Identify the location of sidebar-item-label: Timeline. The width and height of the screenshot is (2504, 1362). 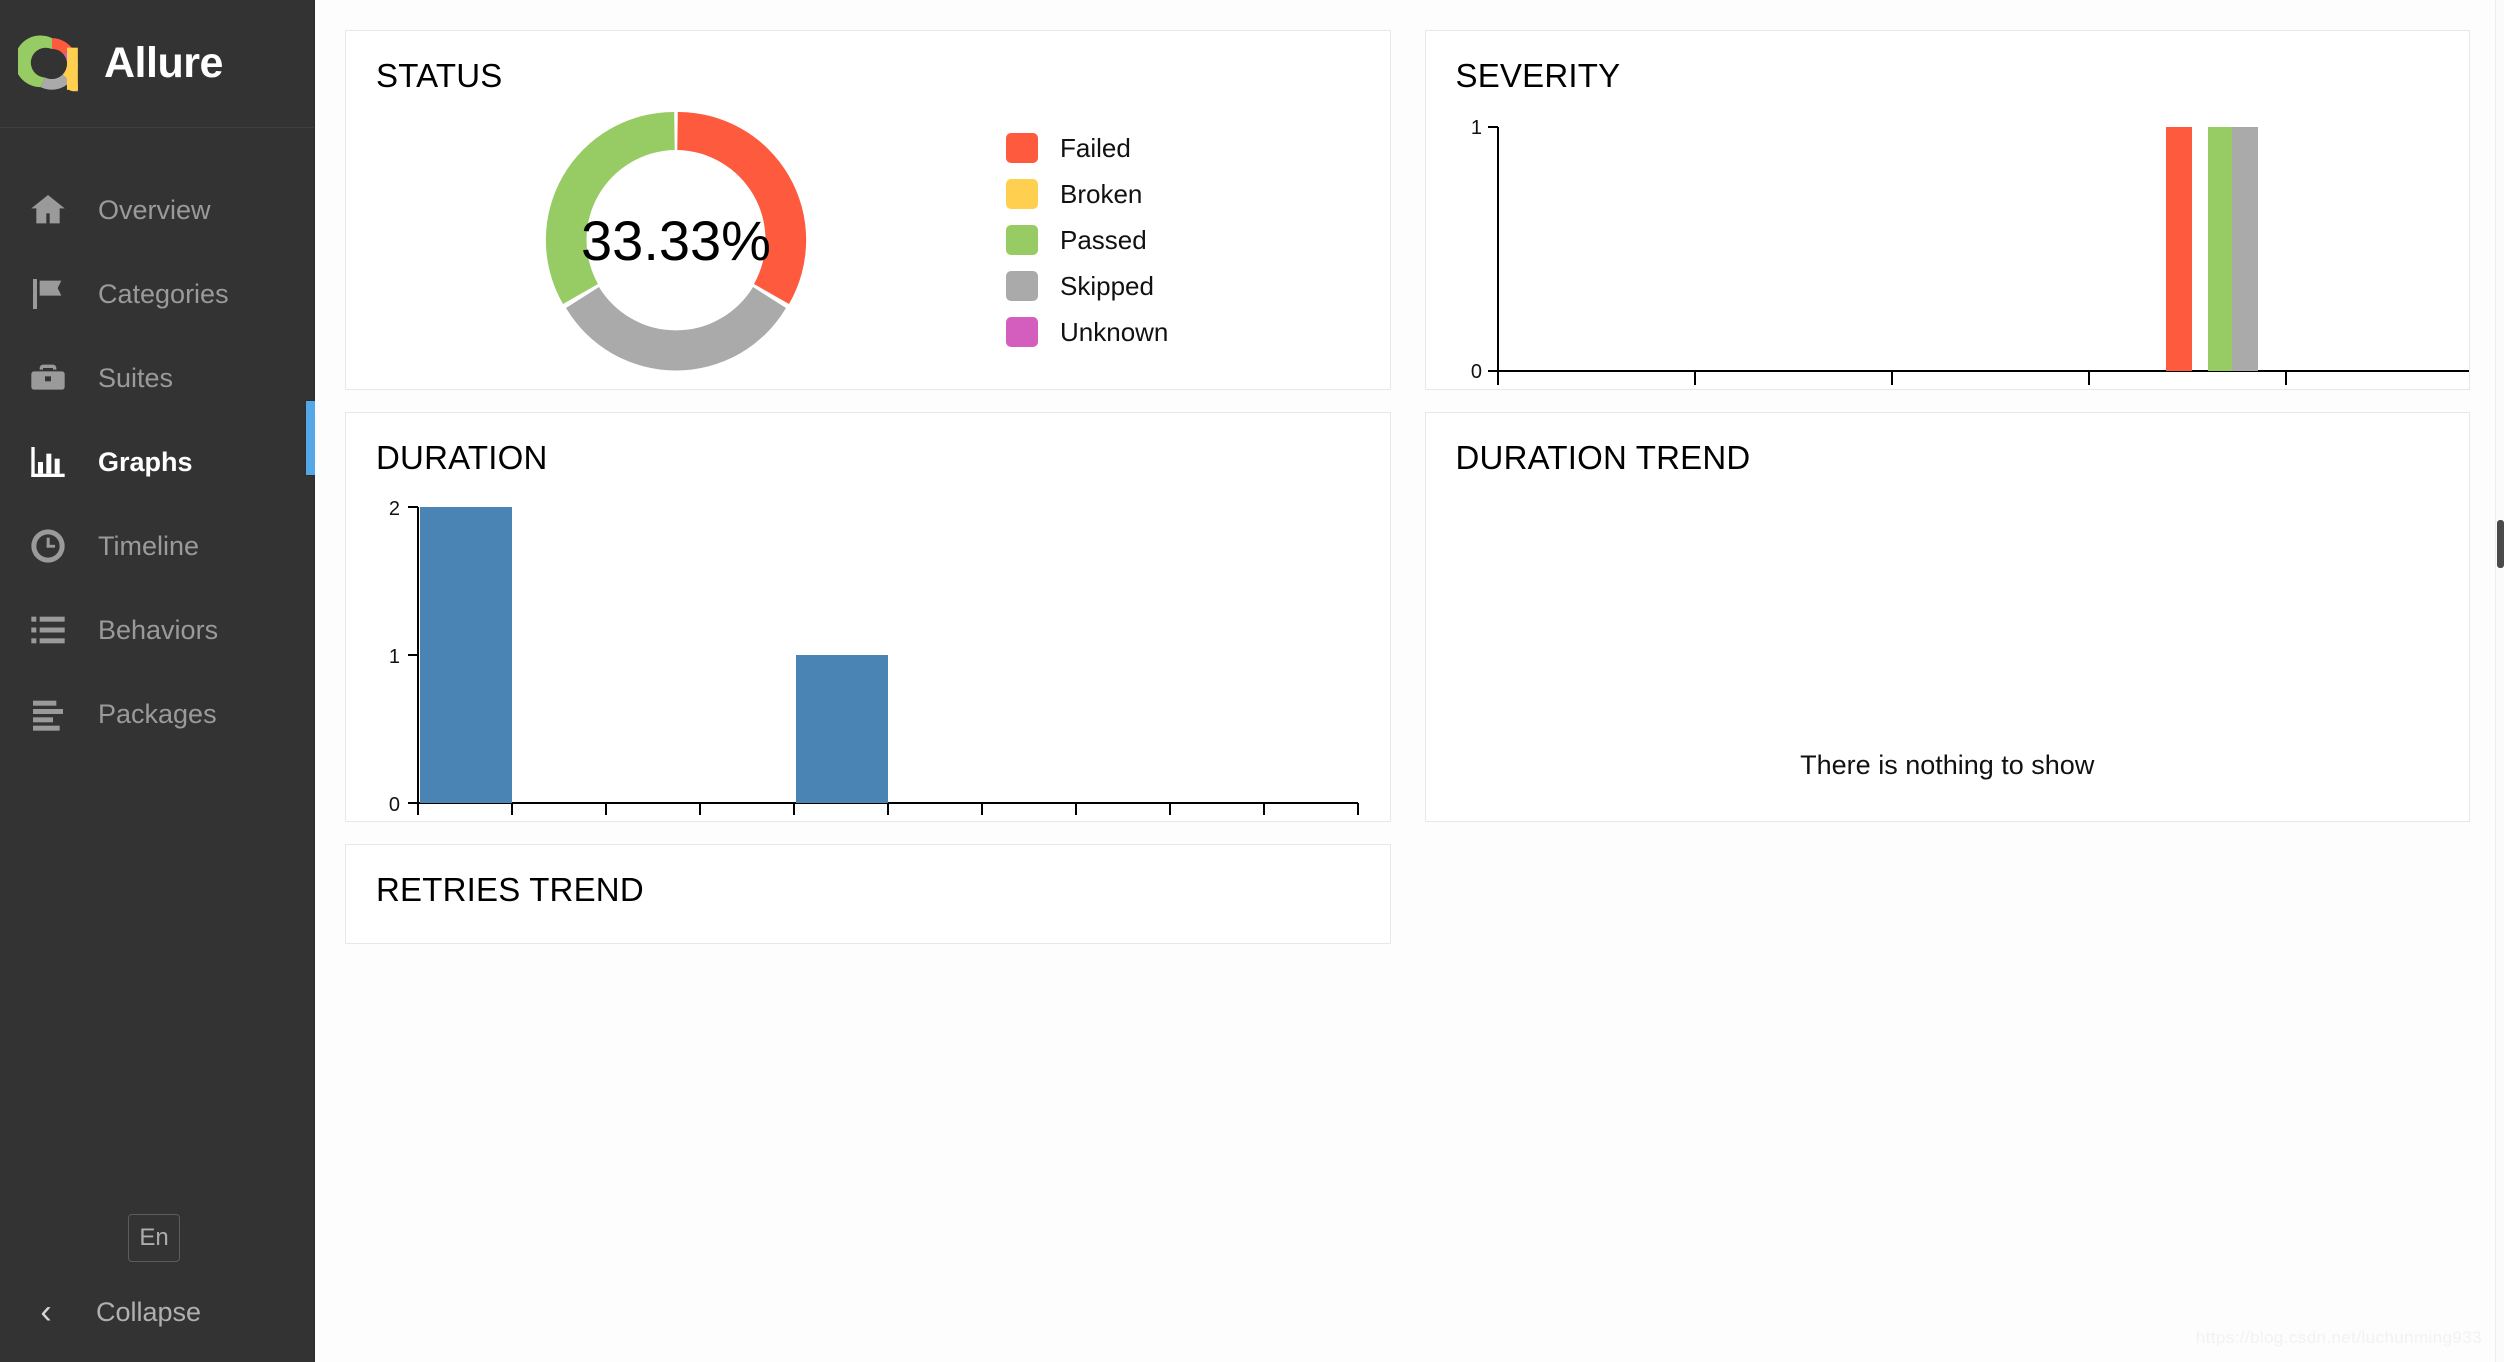
(149, 545).